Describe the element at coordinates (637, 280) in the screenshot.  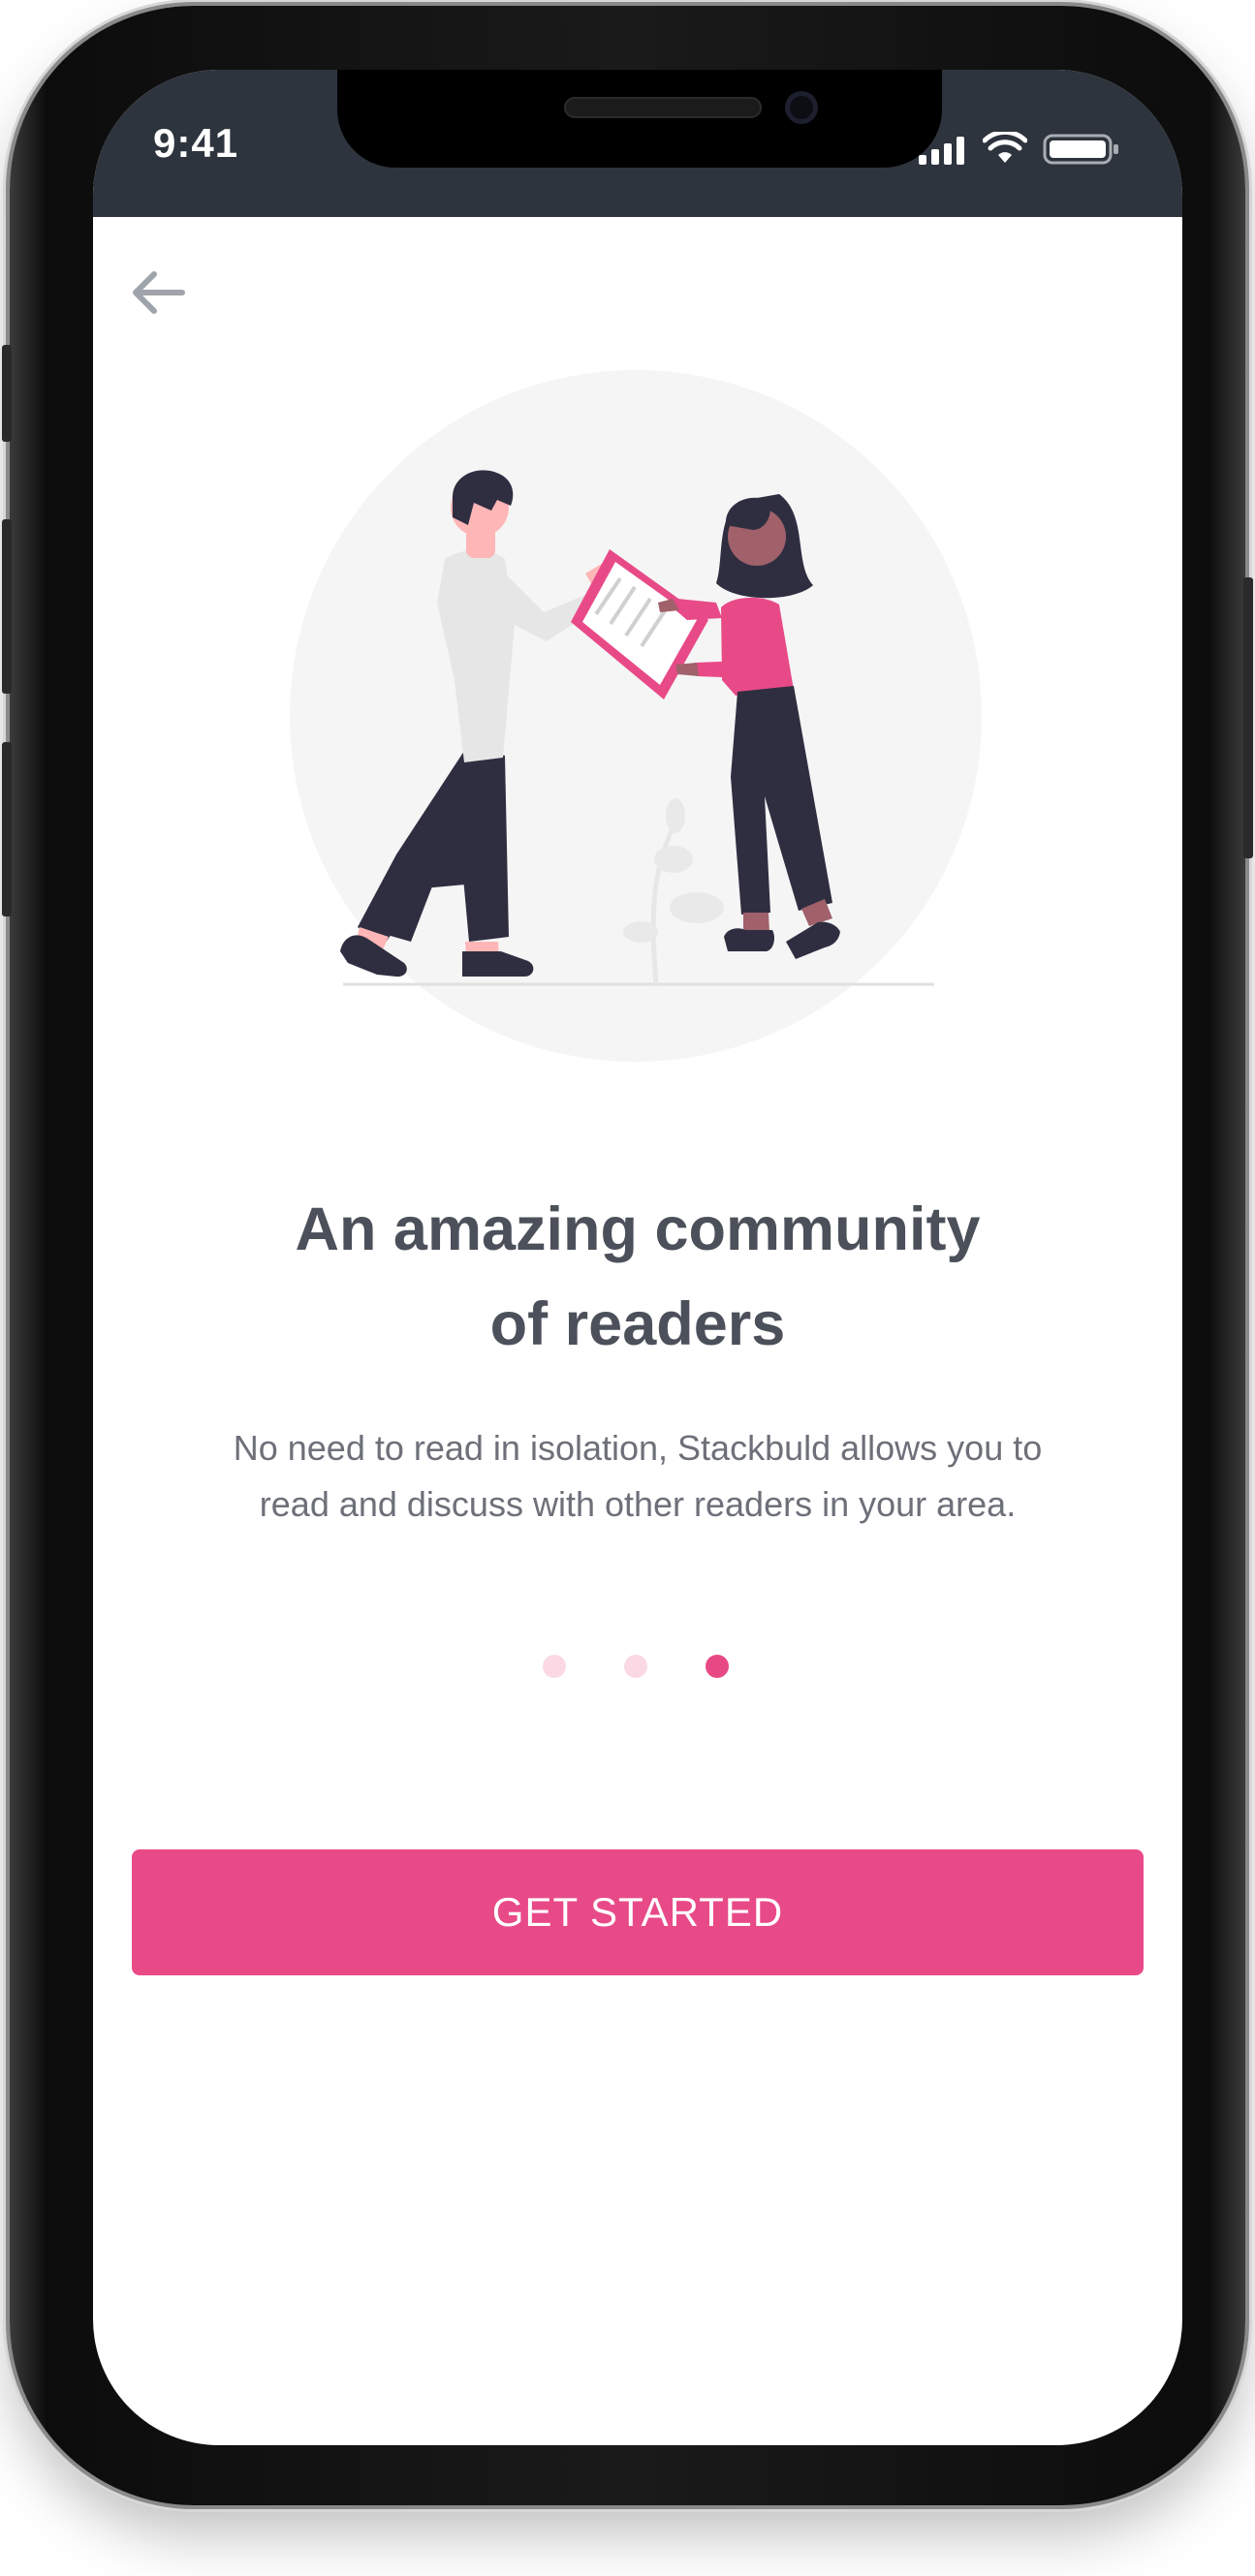
I see `header` at that location.